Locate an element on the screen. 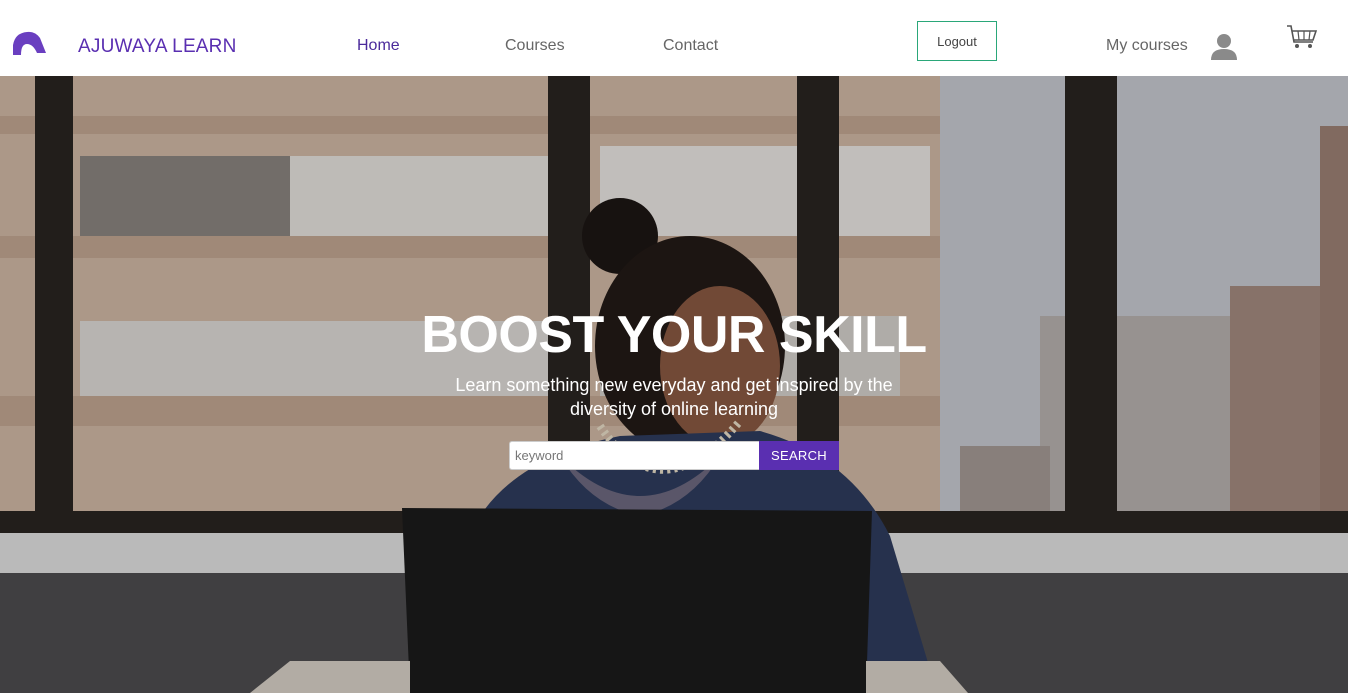 This screenshot has height=693, width=1348. search-input is located at coordinates (634, 455).